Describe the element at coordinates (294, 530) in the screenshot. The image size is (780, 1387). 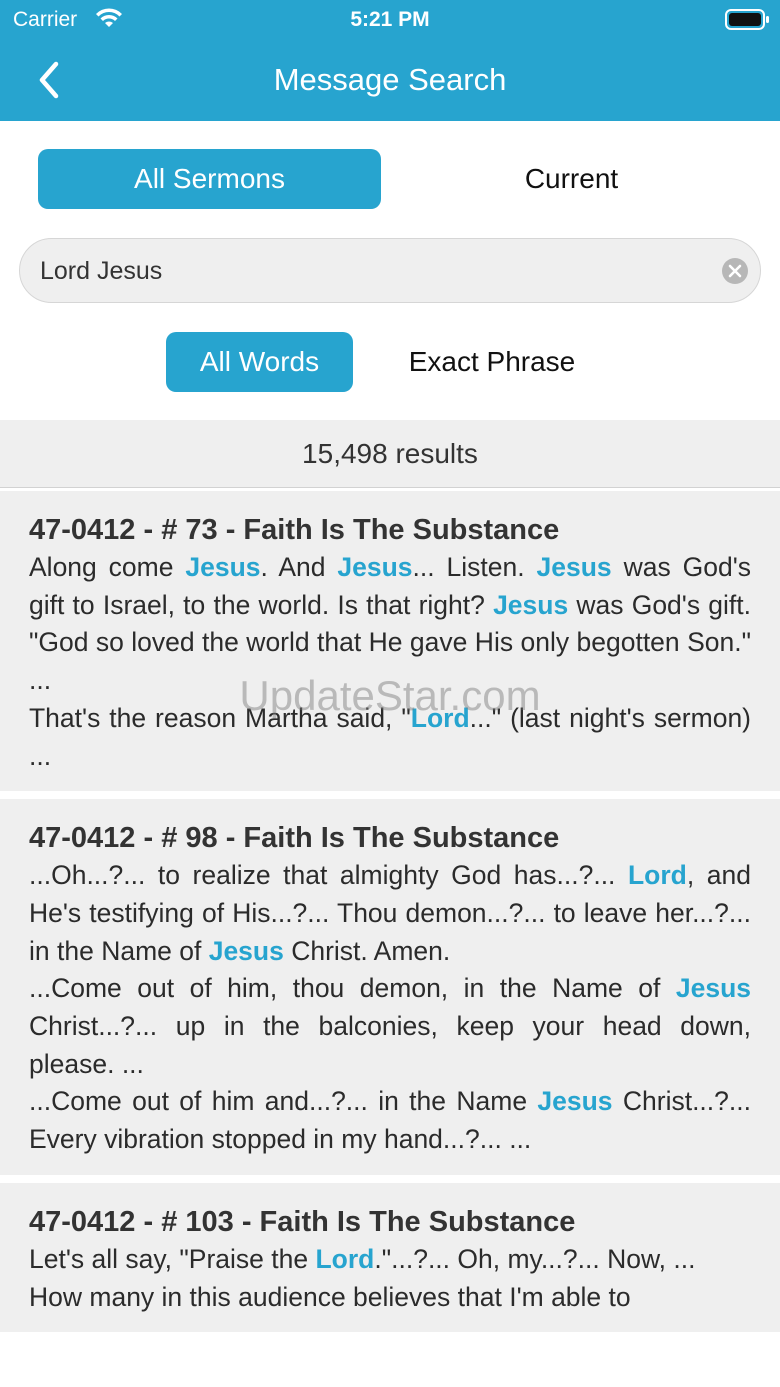
I see `result-title: 47-0412 - # 73 - Faith Is The Substance` at that location.